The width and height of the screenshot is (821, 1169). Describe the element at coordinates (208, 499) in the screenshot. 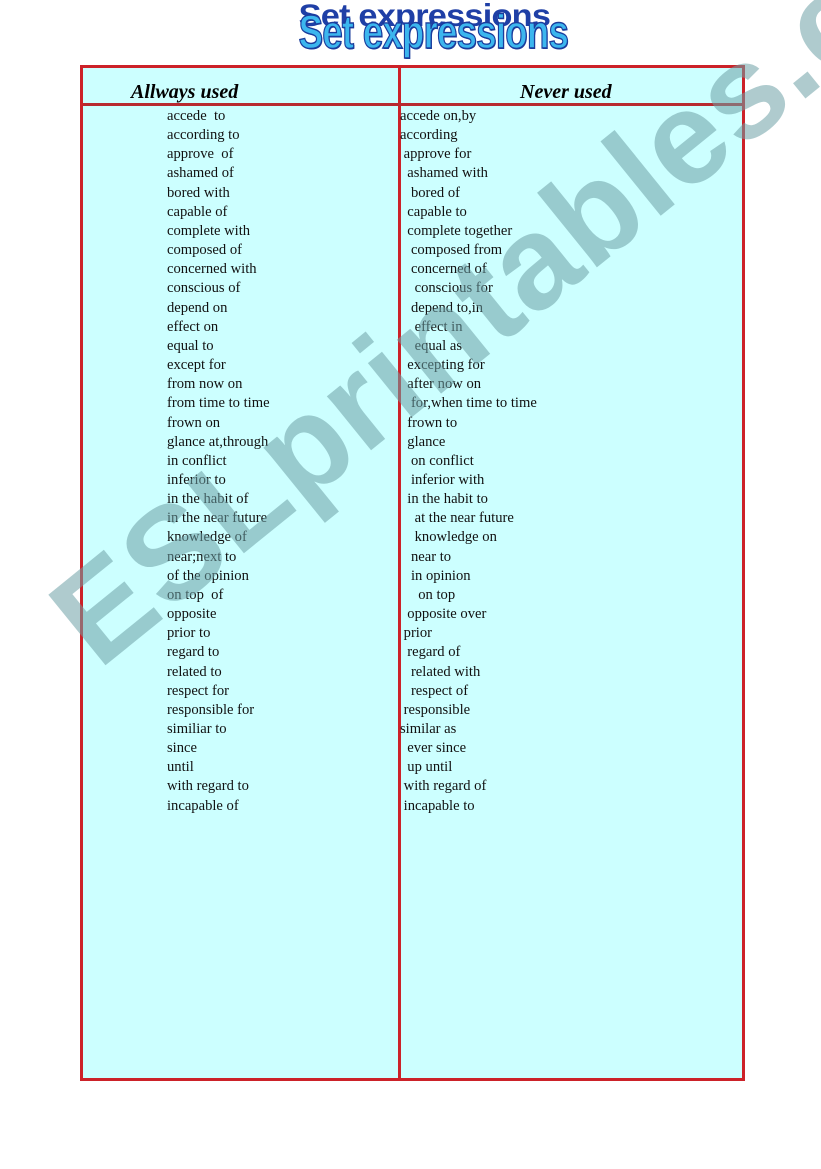

I see `always-used-item: in the habit of` at that location.